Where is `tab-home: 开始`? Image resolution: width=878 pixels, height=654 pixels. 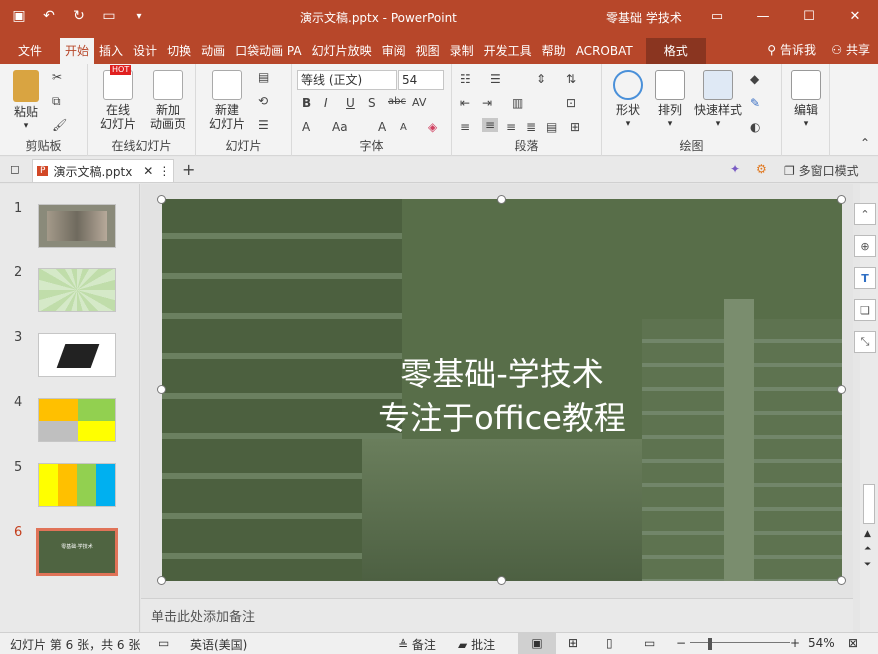 tab-home: 开始 is located at coordinates (77, 51).